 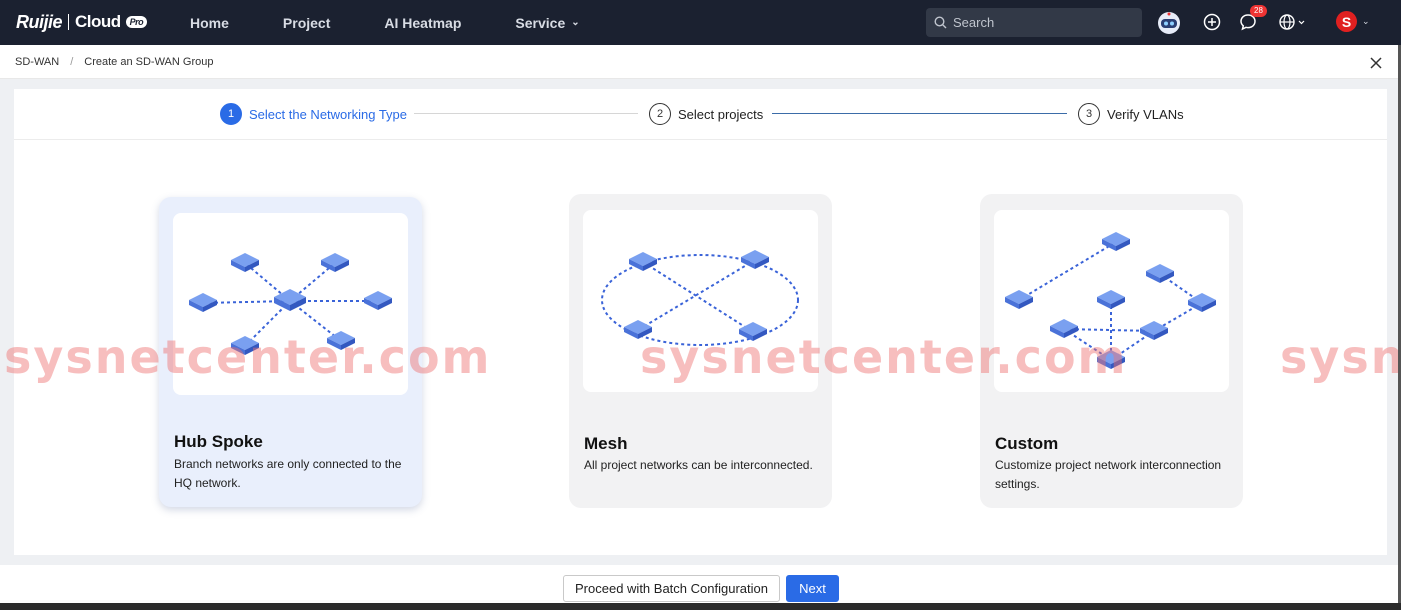 I want to click on nav-home-label: Home, so click(x=209, y=22).